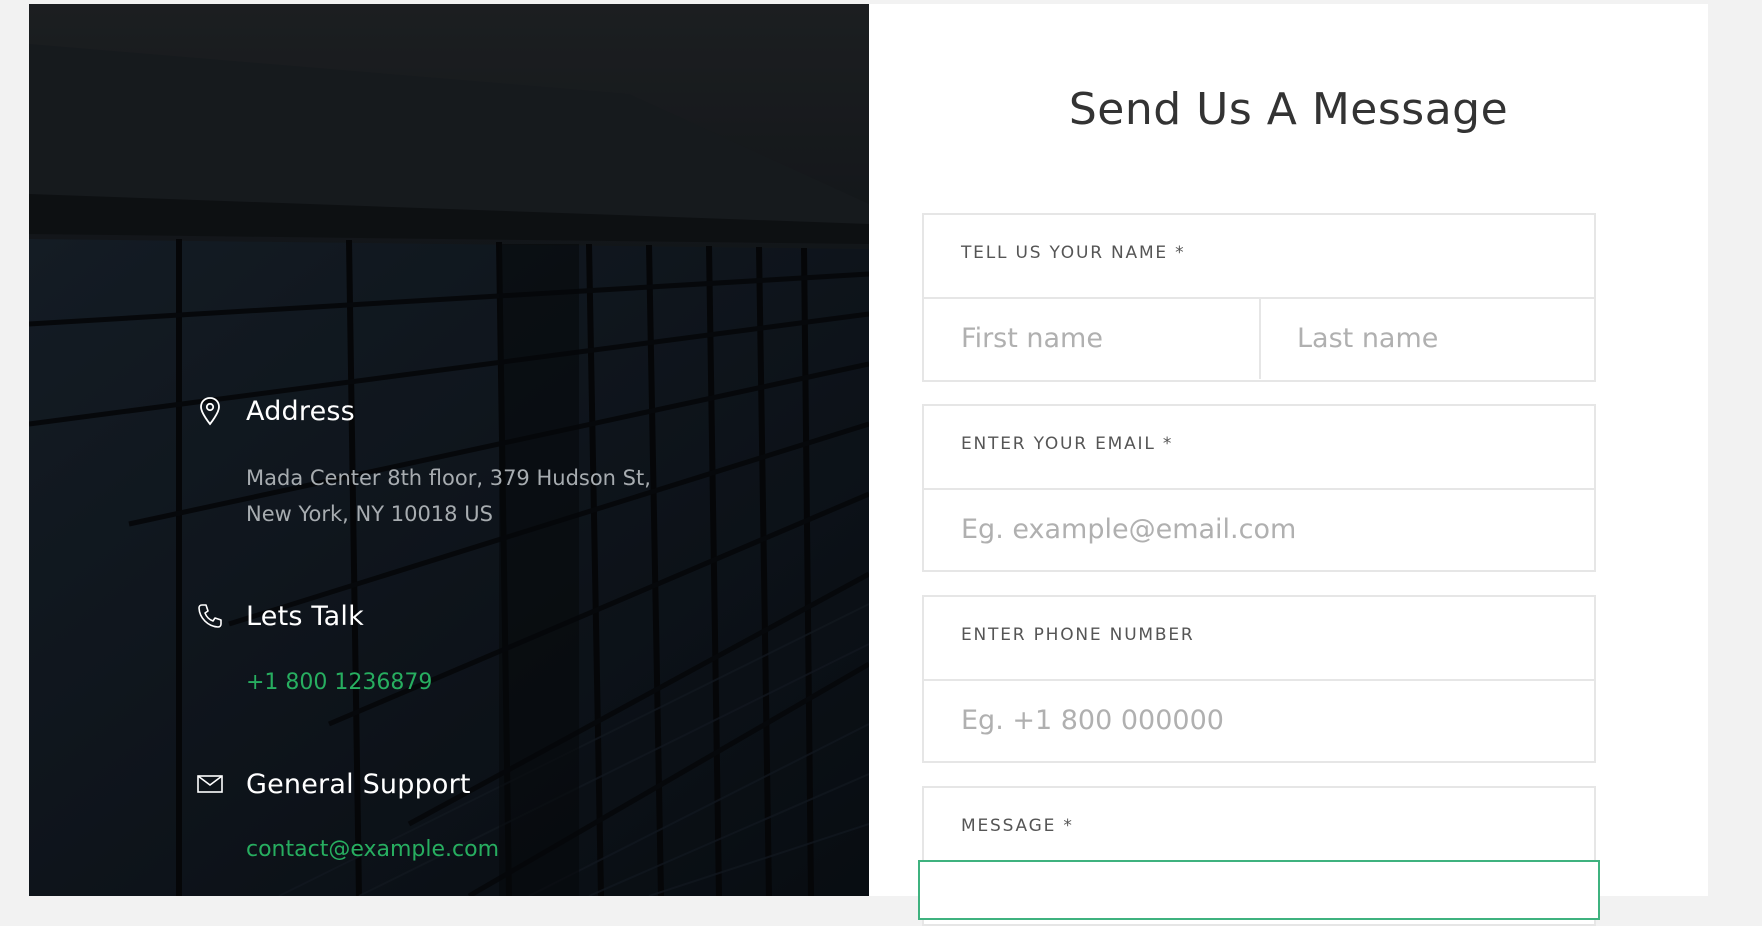 The height and width of the screenshot is (926, 1762). Describe the element at coordinates (1261, 720) in the screenshot. I see `phone-input` at that location.